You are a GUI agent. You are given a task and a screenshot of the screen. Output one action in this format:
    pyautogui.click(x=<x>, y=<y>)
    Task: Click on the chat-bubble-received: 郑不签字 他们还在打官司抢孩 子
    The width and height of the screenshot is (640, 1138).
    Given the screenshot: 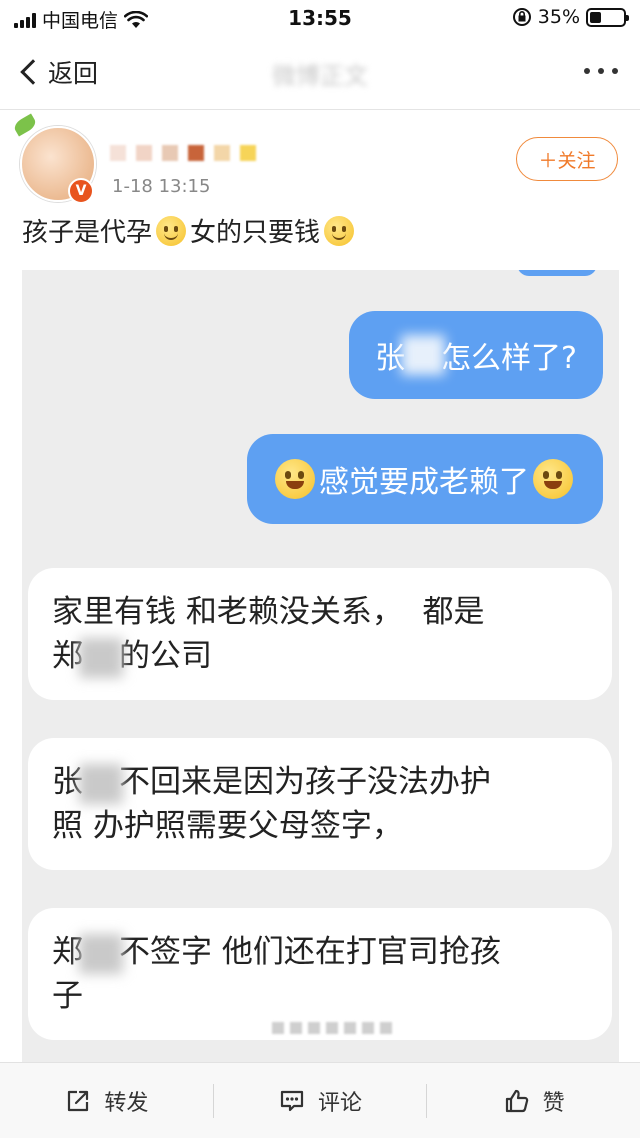 What is the action you would take?
    pyautogui.click(x=320, y=974)
    